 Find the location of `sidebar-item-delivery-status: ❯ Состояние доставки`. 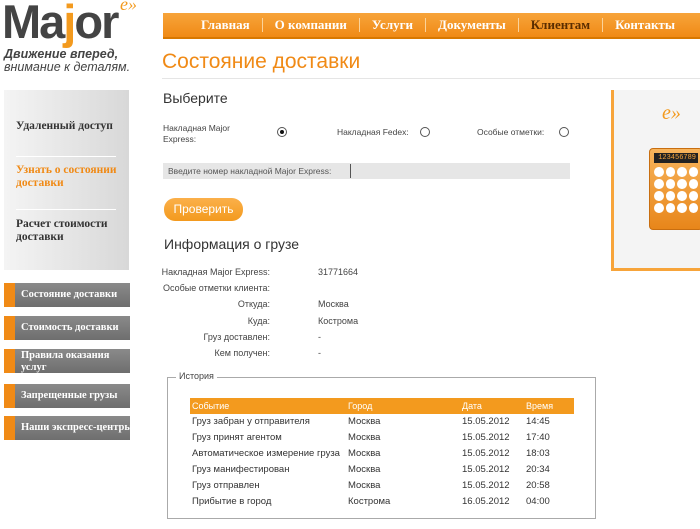

sidebar-item-delivery-status: ❯ Состояние доставки is located at coordinates (67, 295).